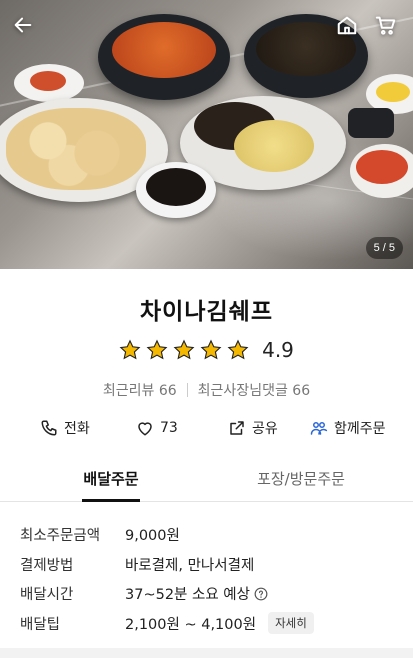 The image size is (413, 658). I want to click on payment-value: 바로결제, 만나서결제, so click(190, 565).